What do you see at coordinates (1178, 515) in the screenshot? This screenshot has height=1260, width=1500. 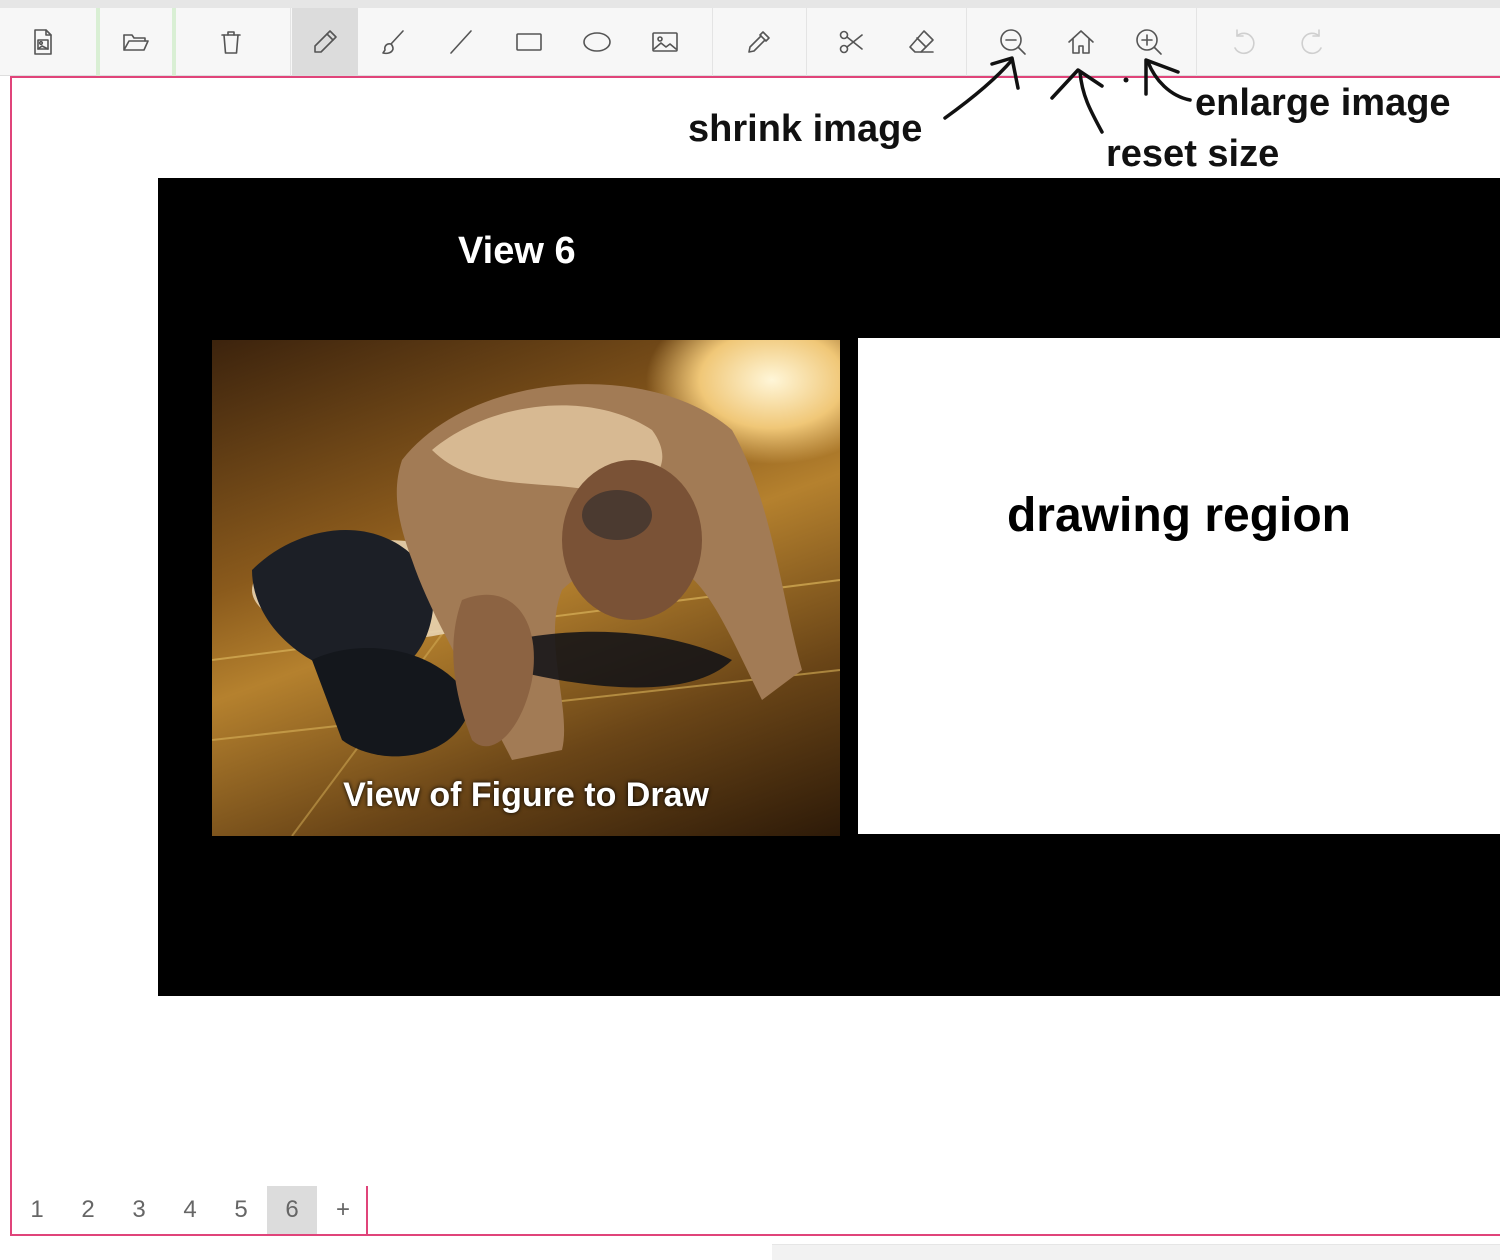 I see `drawing-region-label: drawing region` at bounding box center [1178, 515].